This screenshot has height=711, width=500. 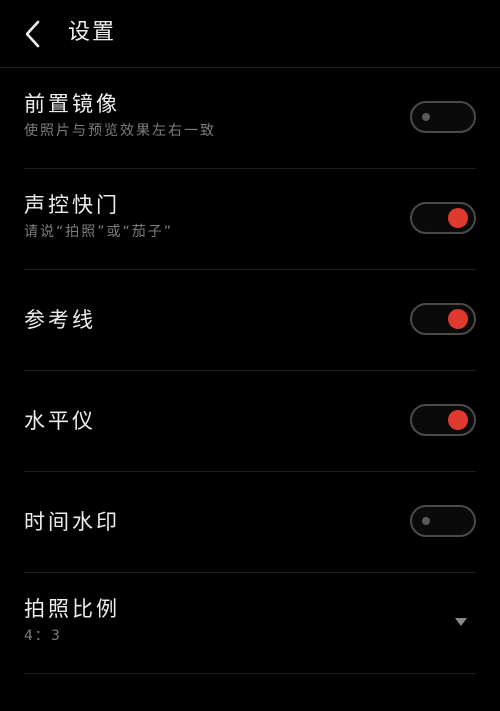 What do you see at coordinates (250, 118) in the screenshot?
I see `setting-front-mirror: 前置镜像 使照片与预览效果左右一致` at bounding box center [250, 118].